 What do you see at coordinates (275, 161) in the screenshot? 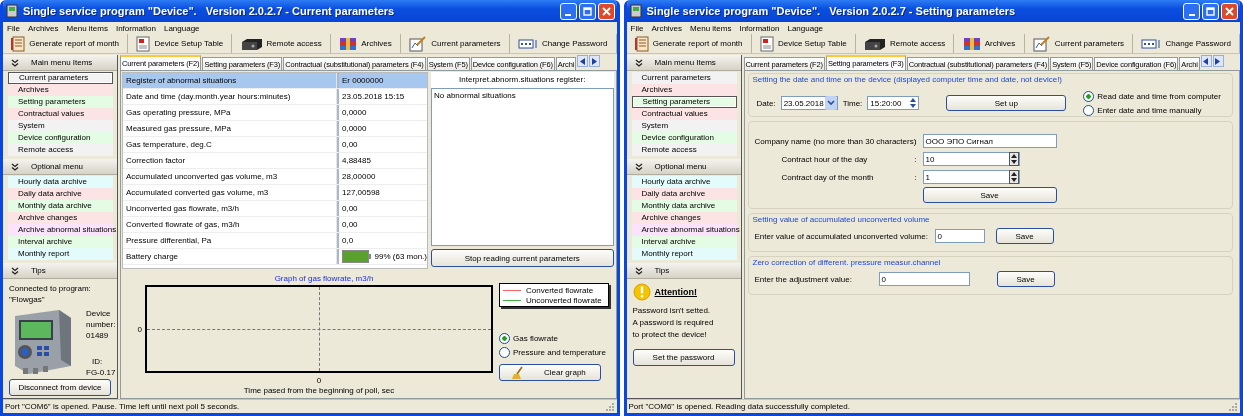
I see `table-row: Correction factor 4,88485` at bounding box center [275, 161].